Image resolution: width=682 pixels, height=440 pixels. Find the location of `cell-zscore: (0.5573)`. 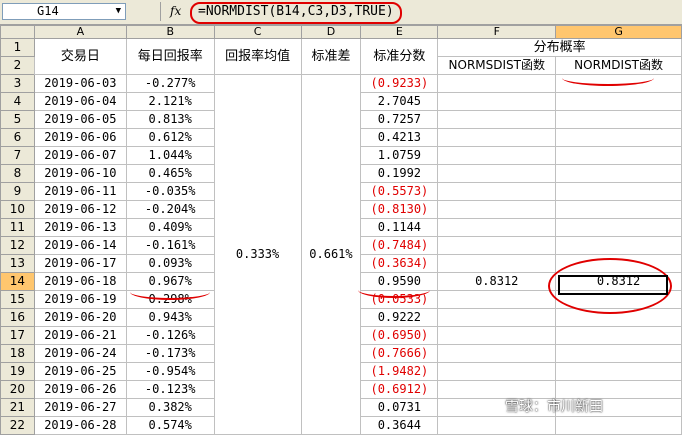

cell-zscore: (0.5573) is located at coordinates (399, 191).